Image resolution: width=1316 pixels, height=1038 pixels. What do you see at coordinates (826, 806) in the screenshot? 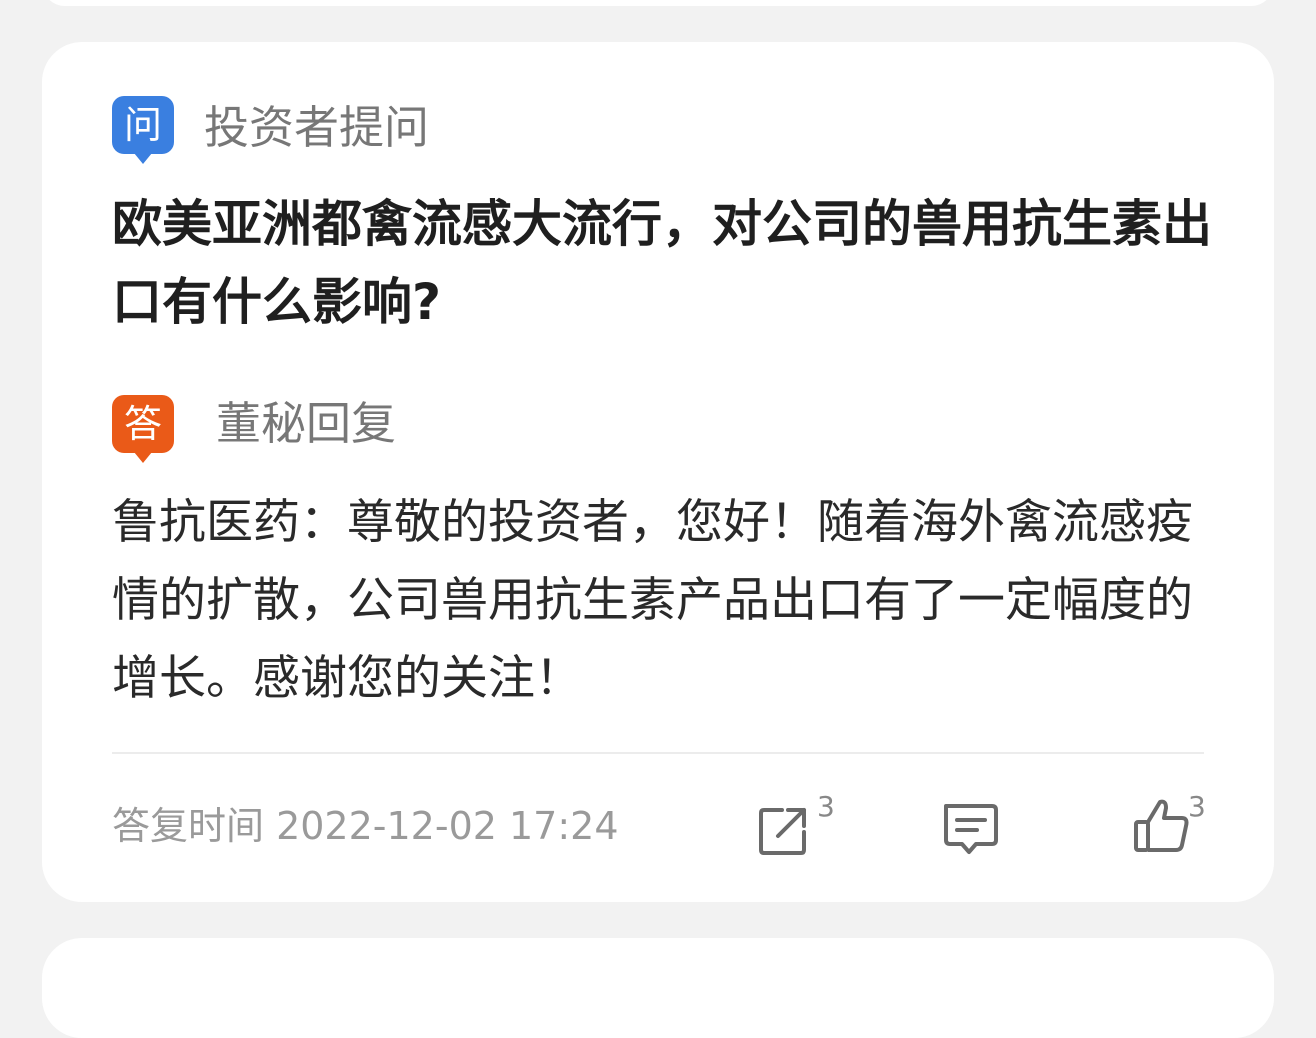
I see `share-count: 3` at bounding box center [826, 806].